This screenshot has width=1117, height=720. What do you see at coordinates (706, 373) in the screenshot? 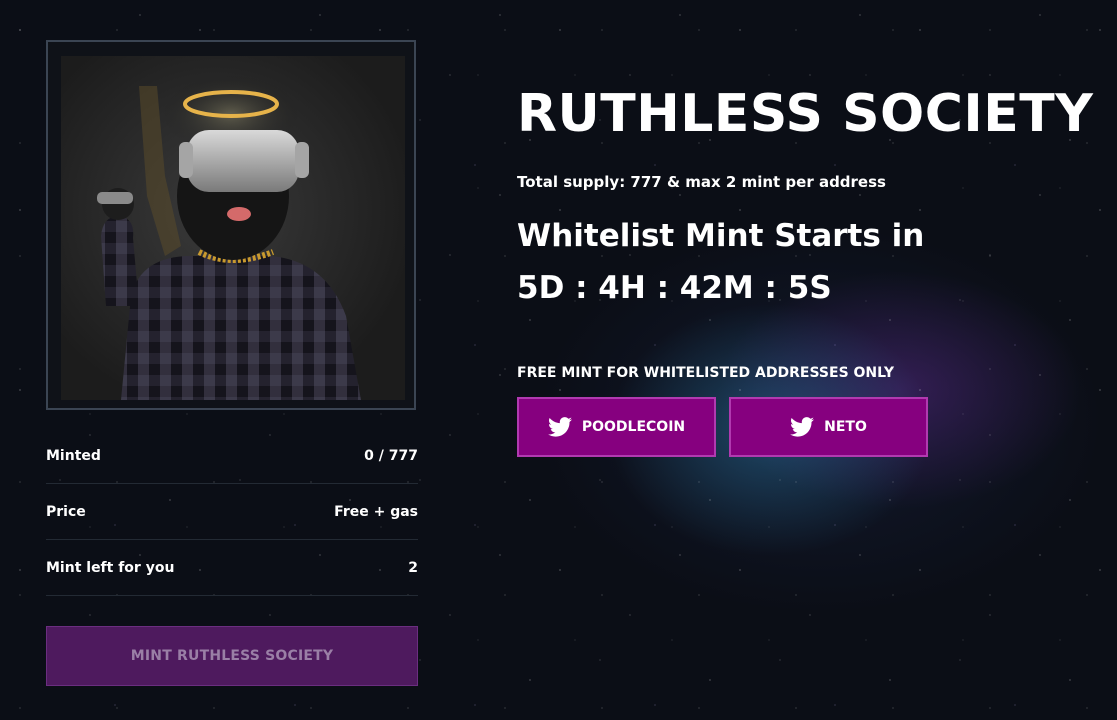
I see `free-mint-note: FREE MINT FOR WHITELISTED ADDRESSES ONLY` at bounding box center [706, 373].